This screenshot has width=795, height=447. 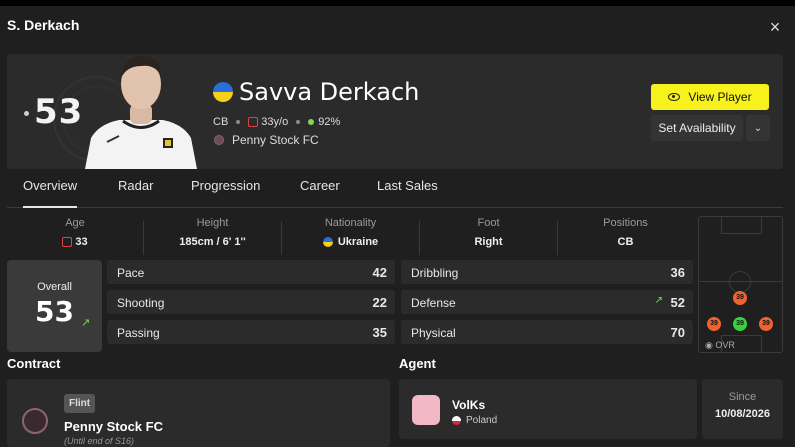 What do you see at coordinates (625, 223) in the screenshot?
I see `info-positions-label: Positions` at bounding box center [625, 223].